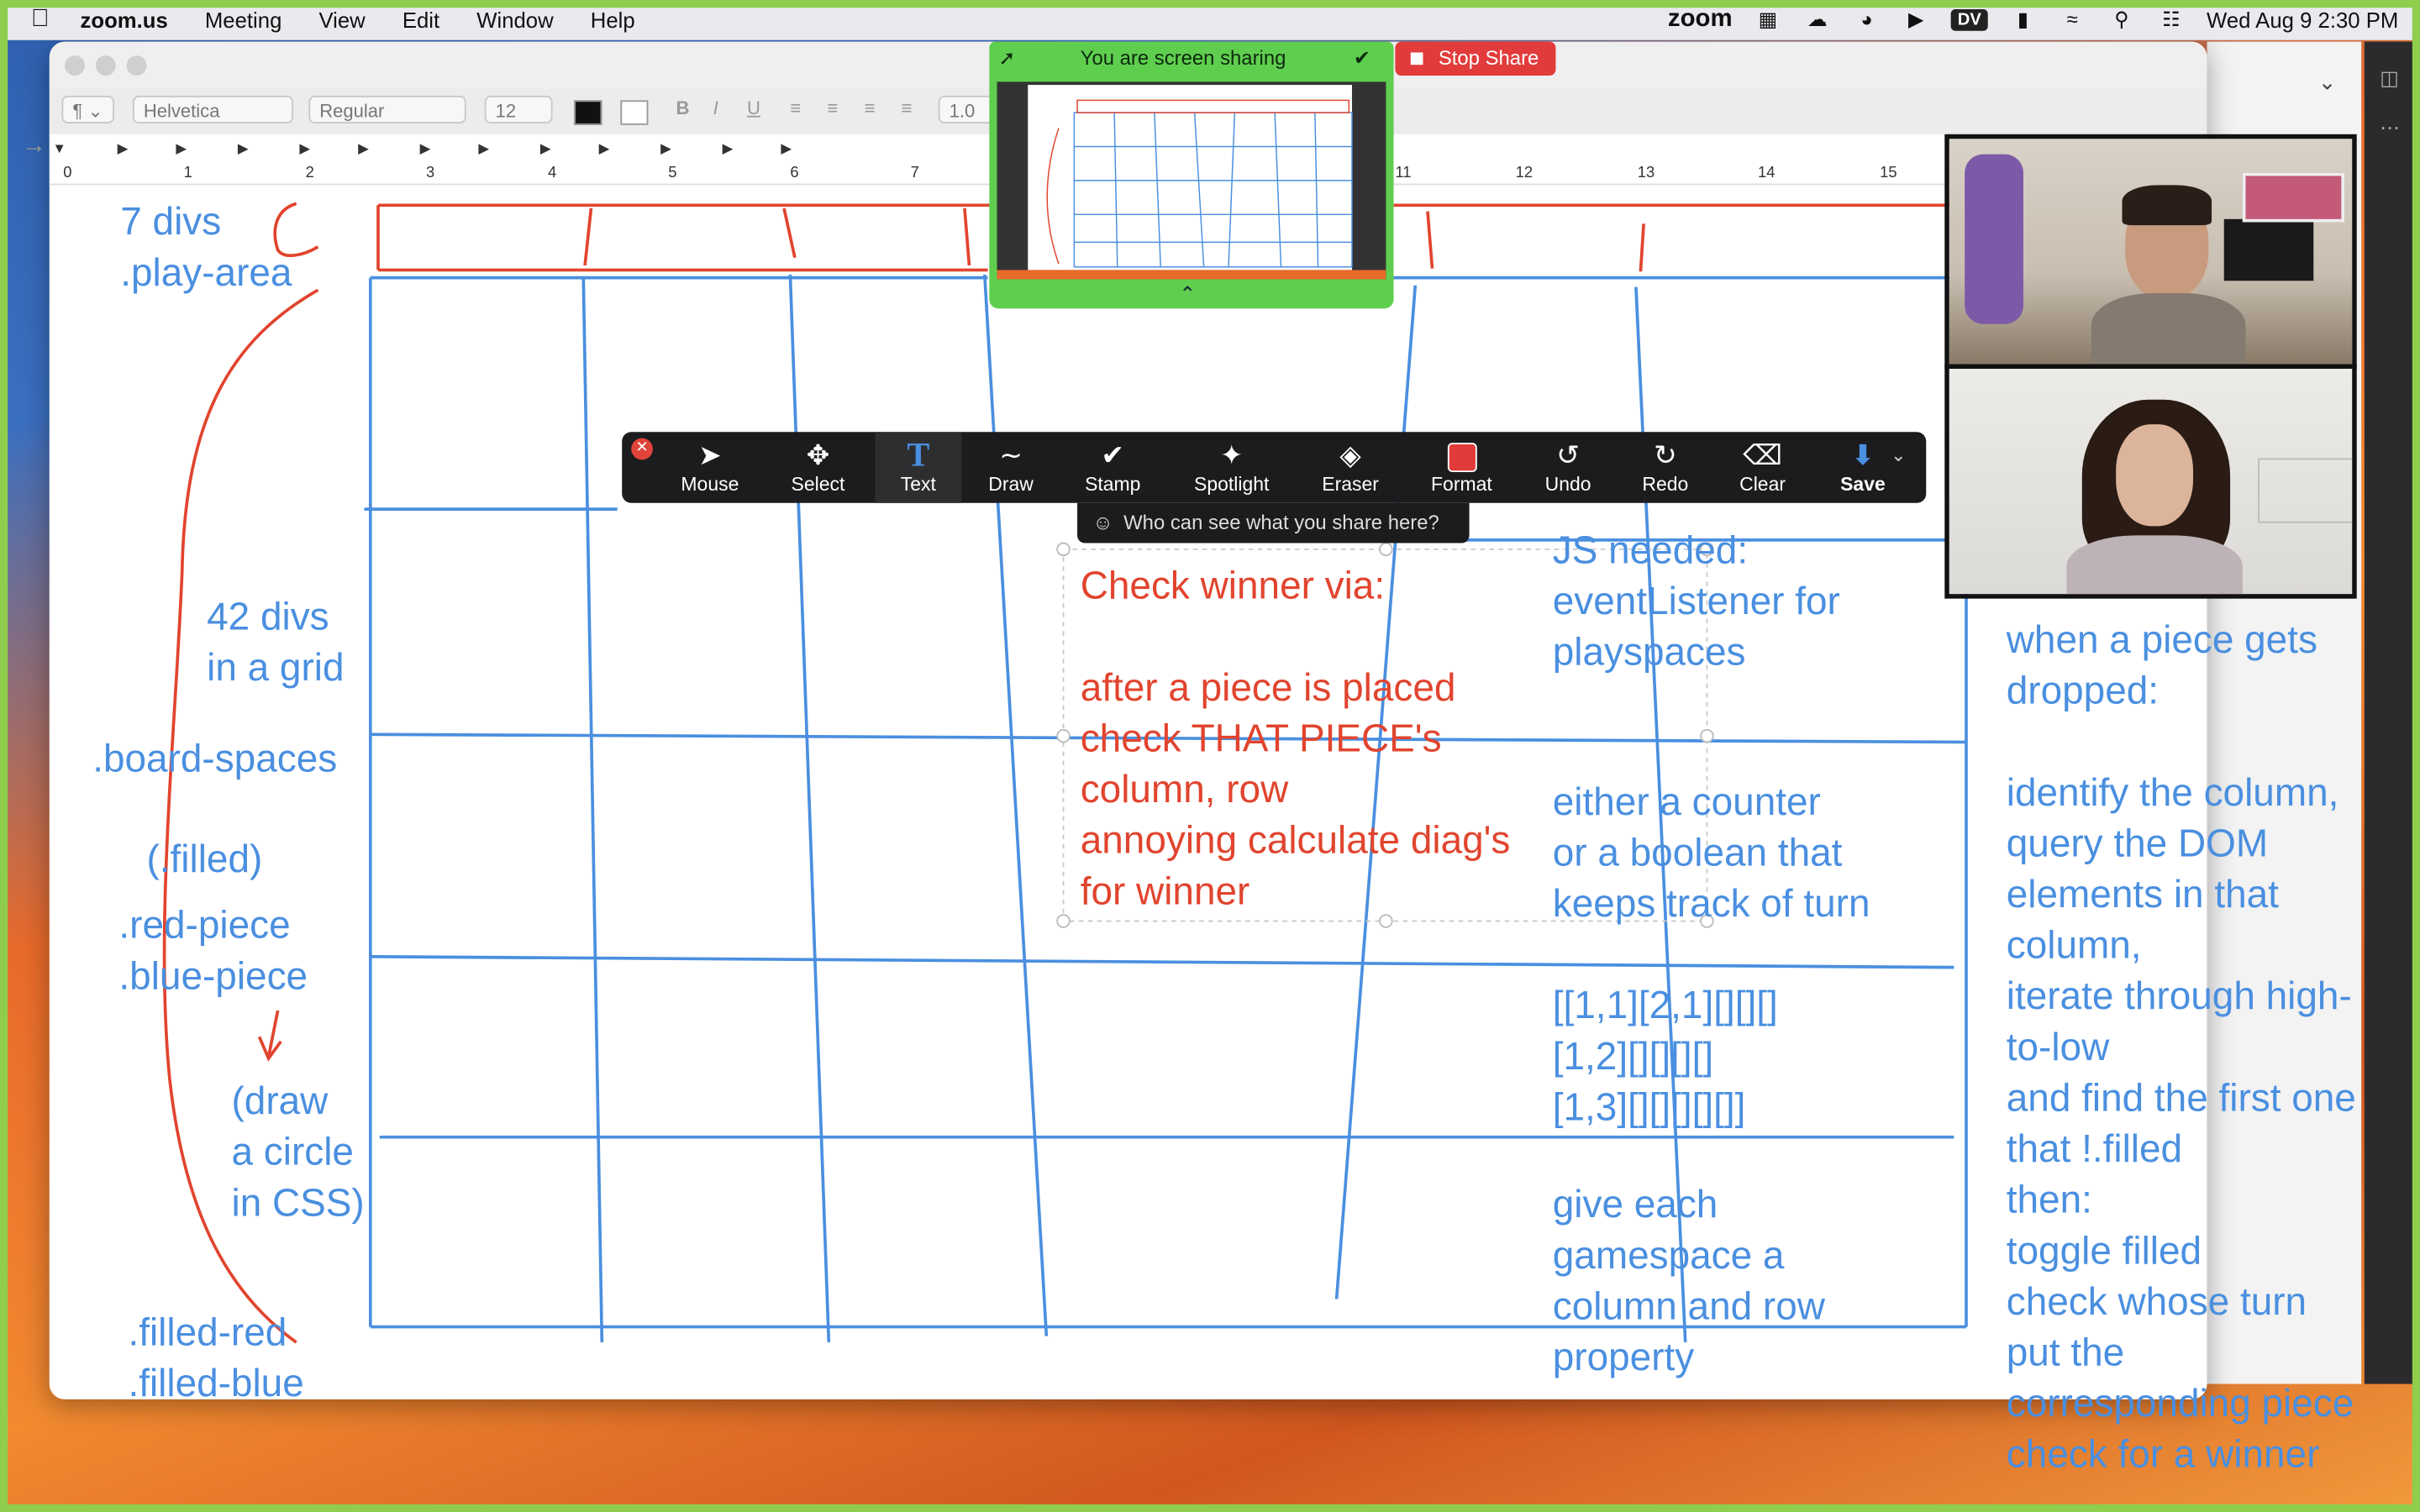 Image resolution: width=2420 pixels, height=1512 pixels. Describe the element at coordinates (1700, 20) in the screenshot. I see `zoom-status-label: zoom` at that location.